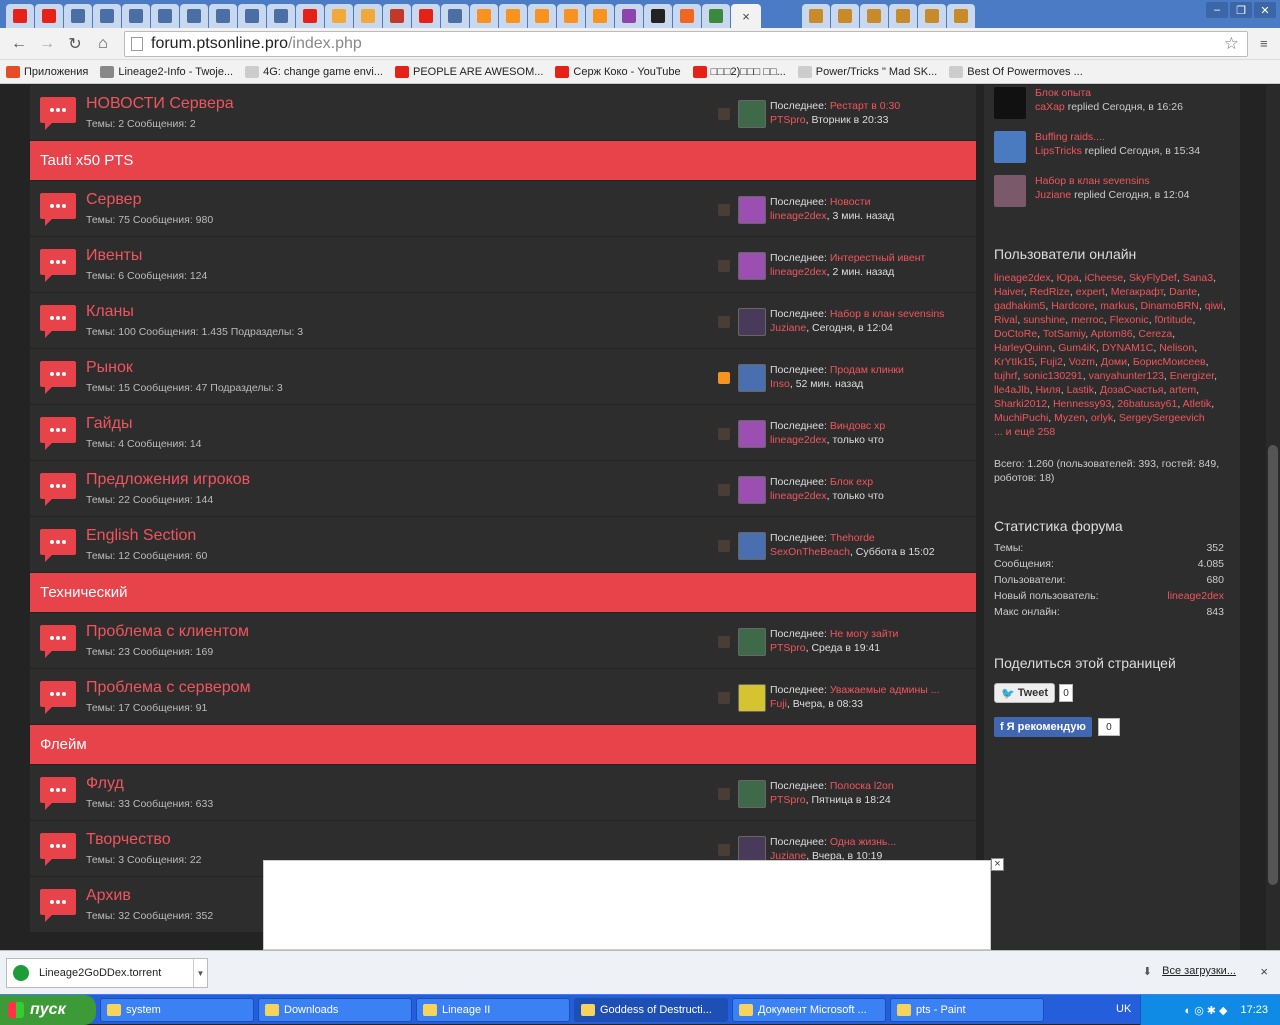 The width and height of the screenshot is (1280, 1025). I want to click on online-user-link: Atletik, so click(1197, 404).